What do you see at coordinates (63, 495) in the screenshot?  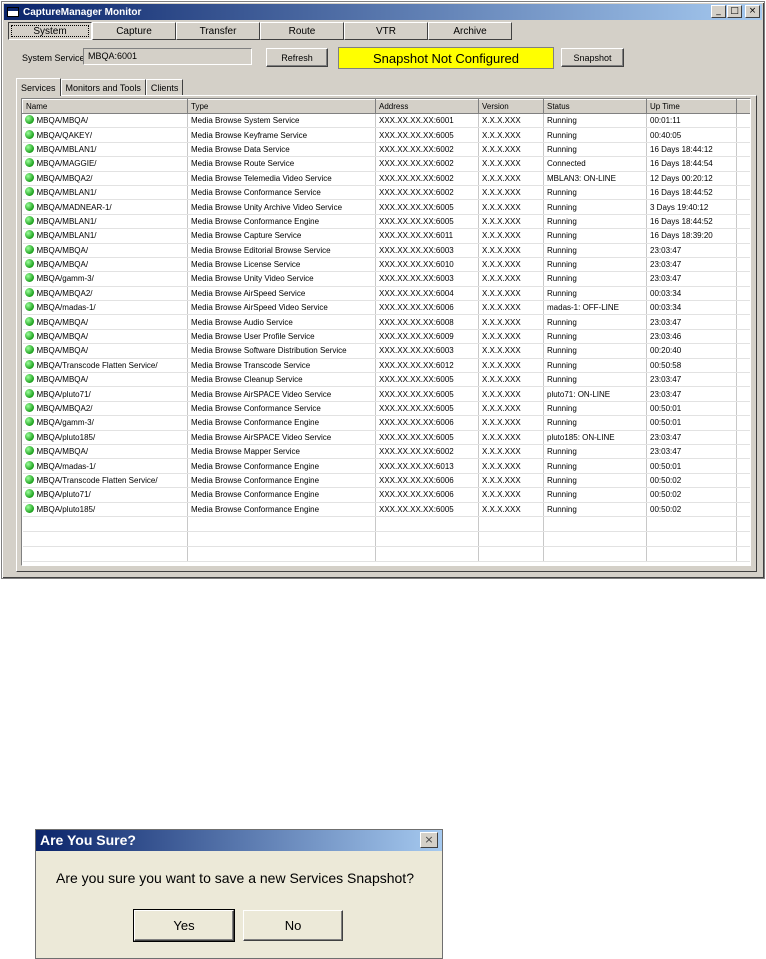 I see `service-name: MBQA/pluto71/` at bounding box center [63, 495].